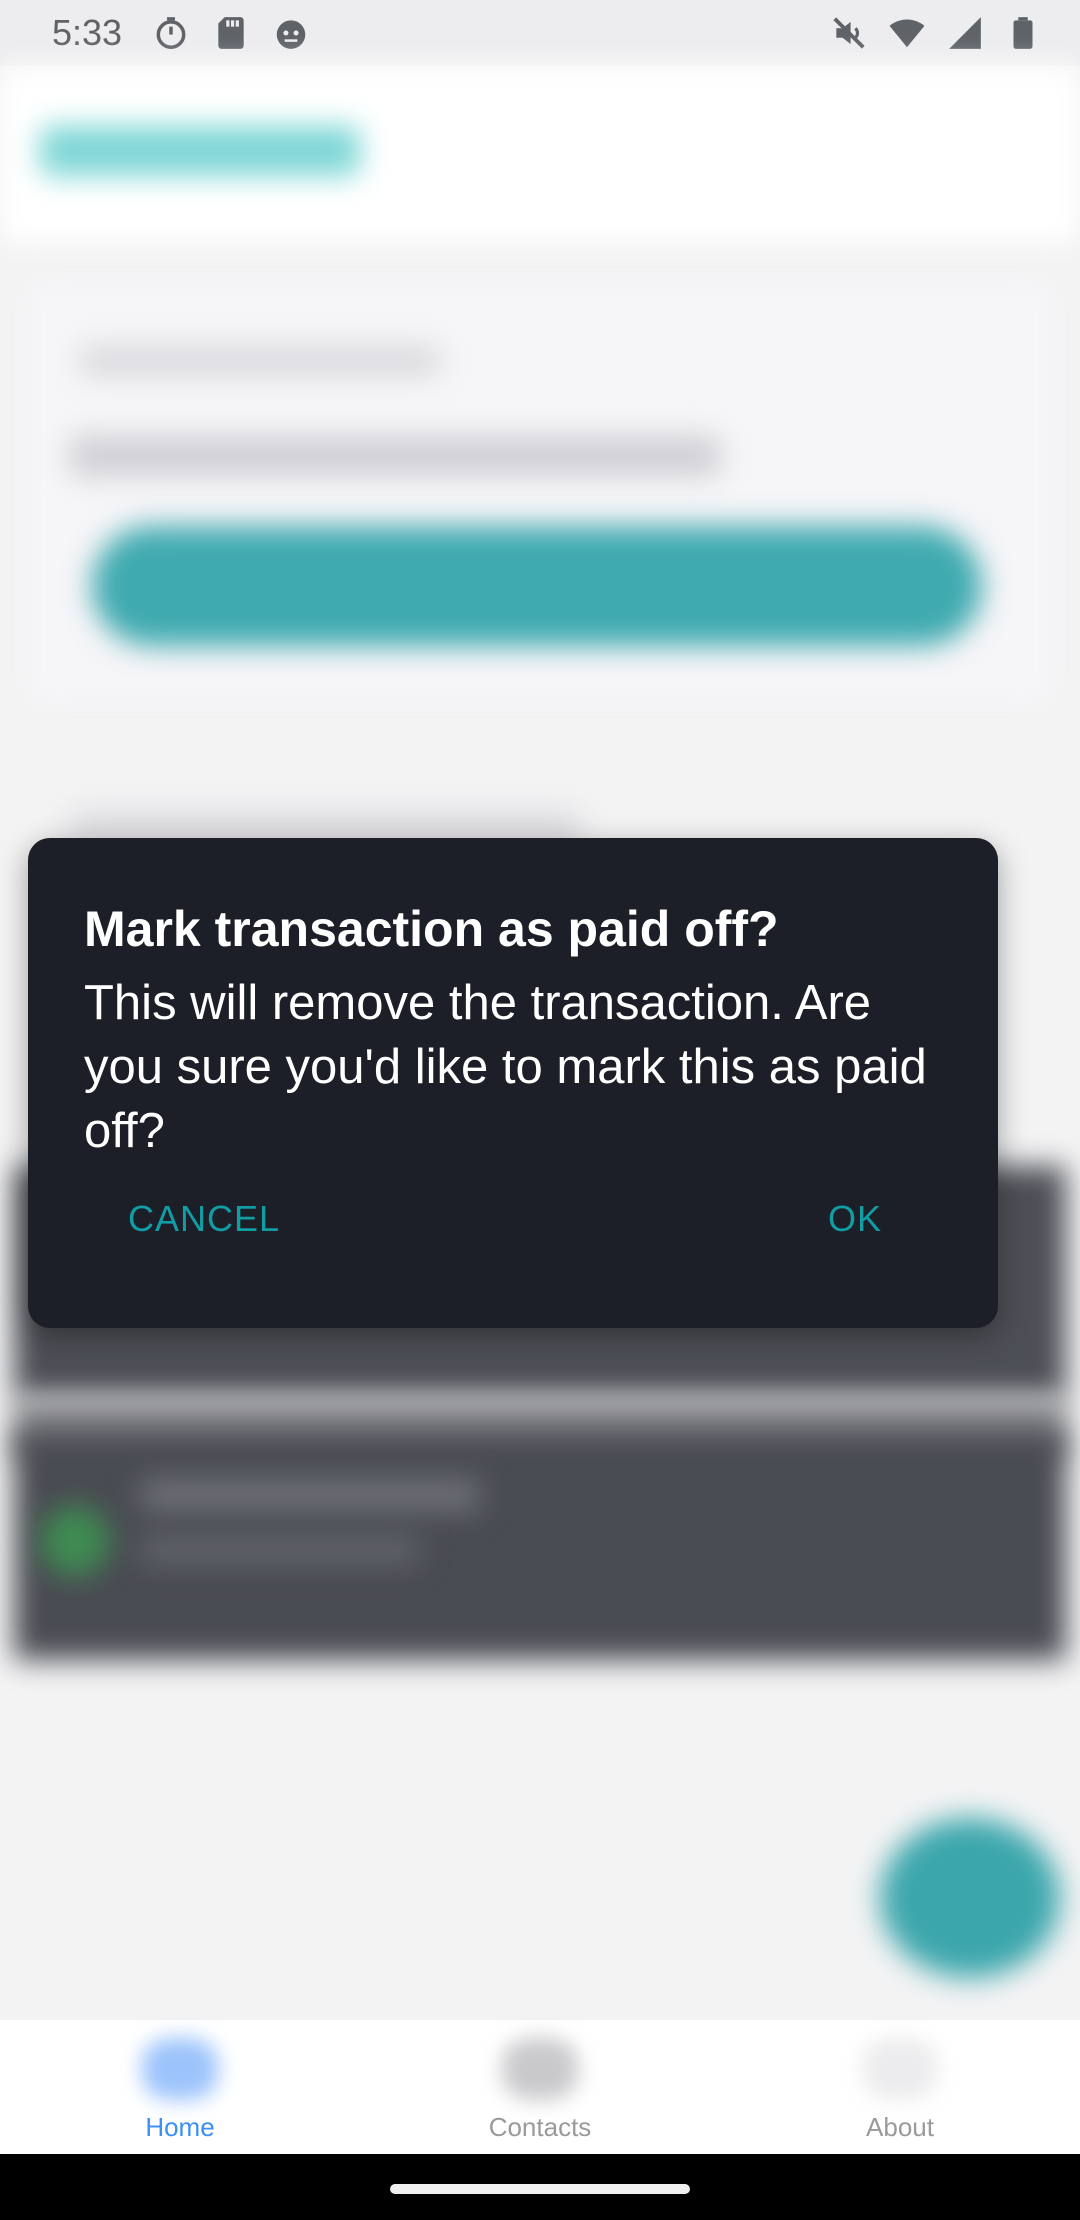  I want to click on android-debug-icon, so click(291, 34).